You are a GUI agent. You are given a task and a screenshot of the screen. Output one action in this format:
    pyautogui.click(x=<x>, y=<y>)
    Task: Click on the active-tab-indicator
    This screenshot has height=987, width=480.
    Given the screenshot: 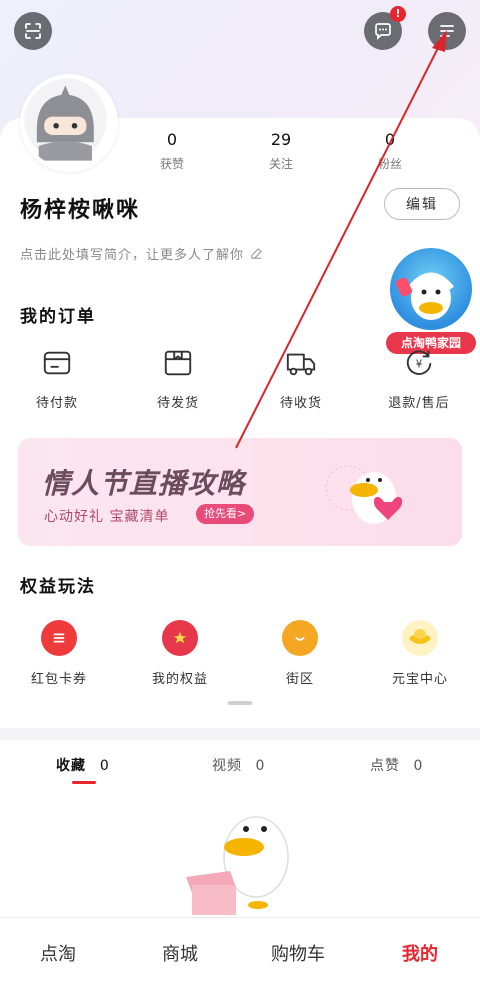 What is the action you would take?
    pyautogui.click(x=84, y=782)
    